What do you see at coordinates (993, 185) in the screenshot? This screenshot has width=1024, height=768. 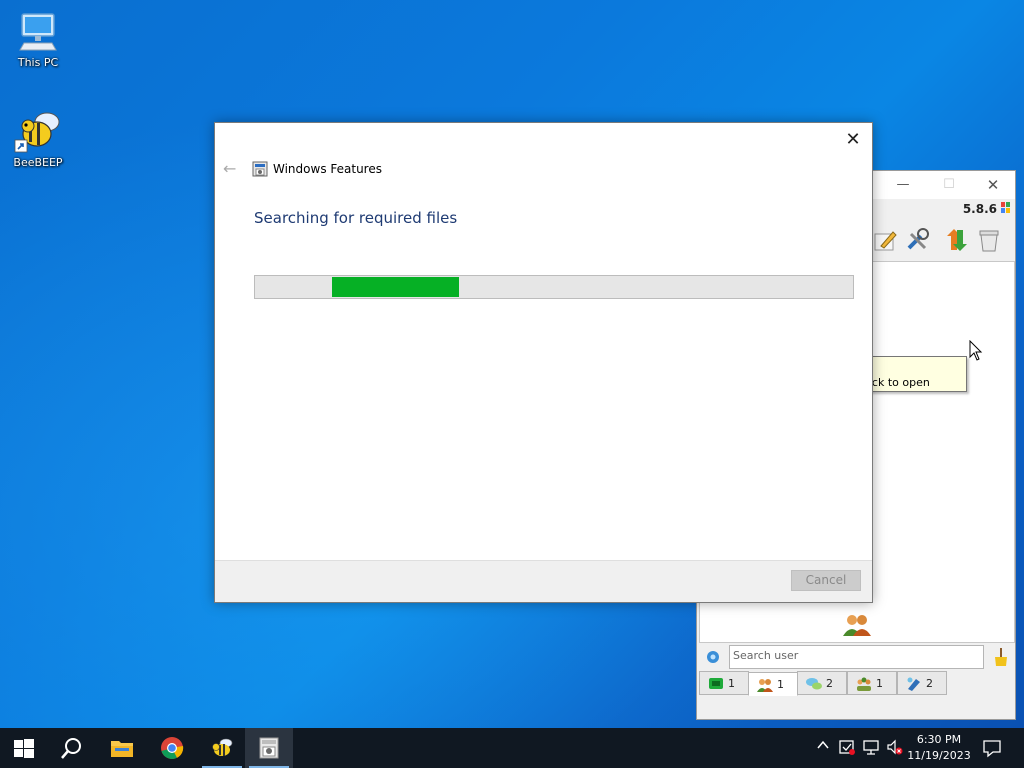 I see `close-button: ✕` at bounding box center [993, 185].